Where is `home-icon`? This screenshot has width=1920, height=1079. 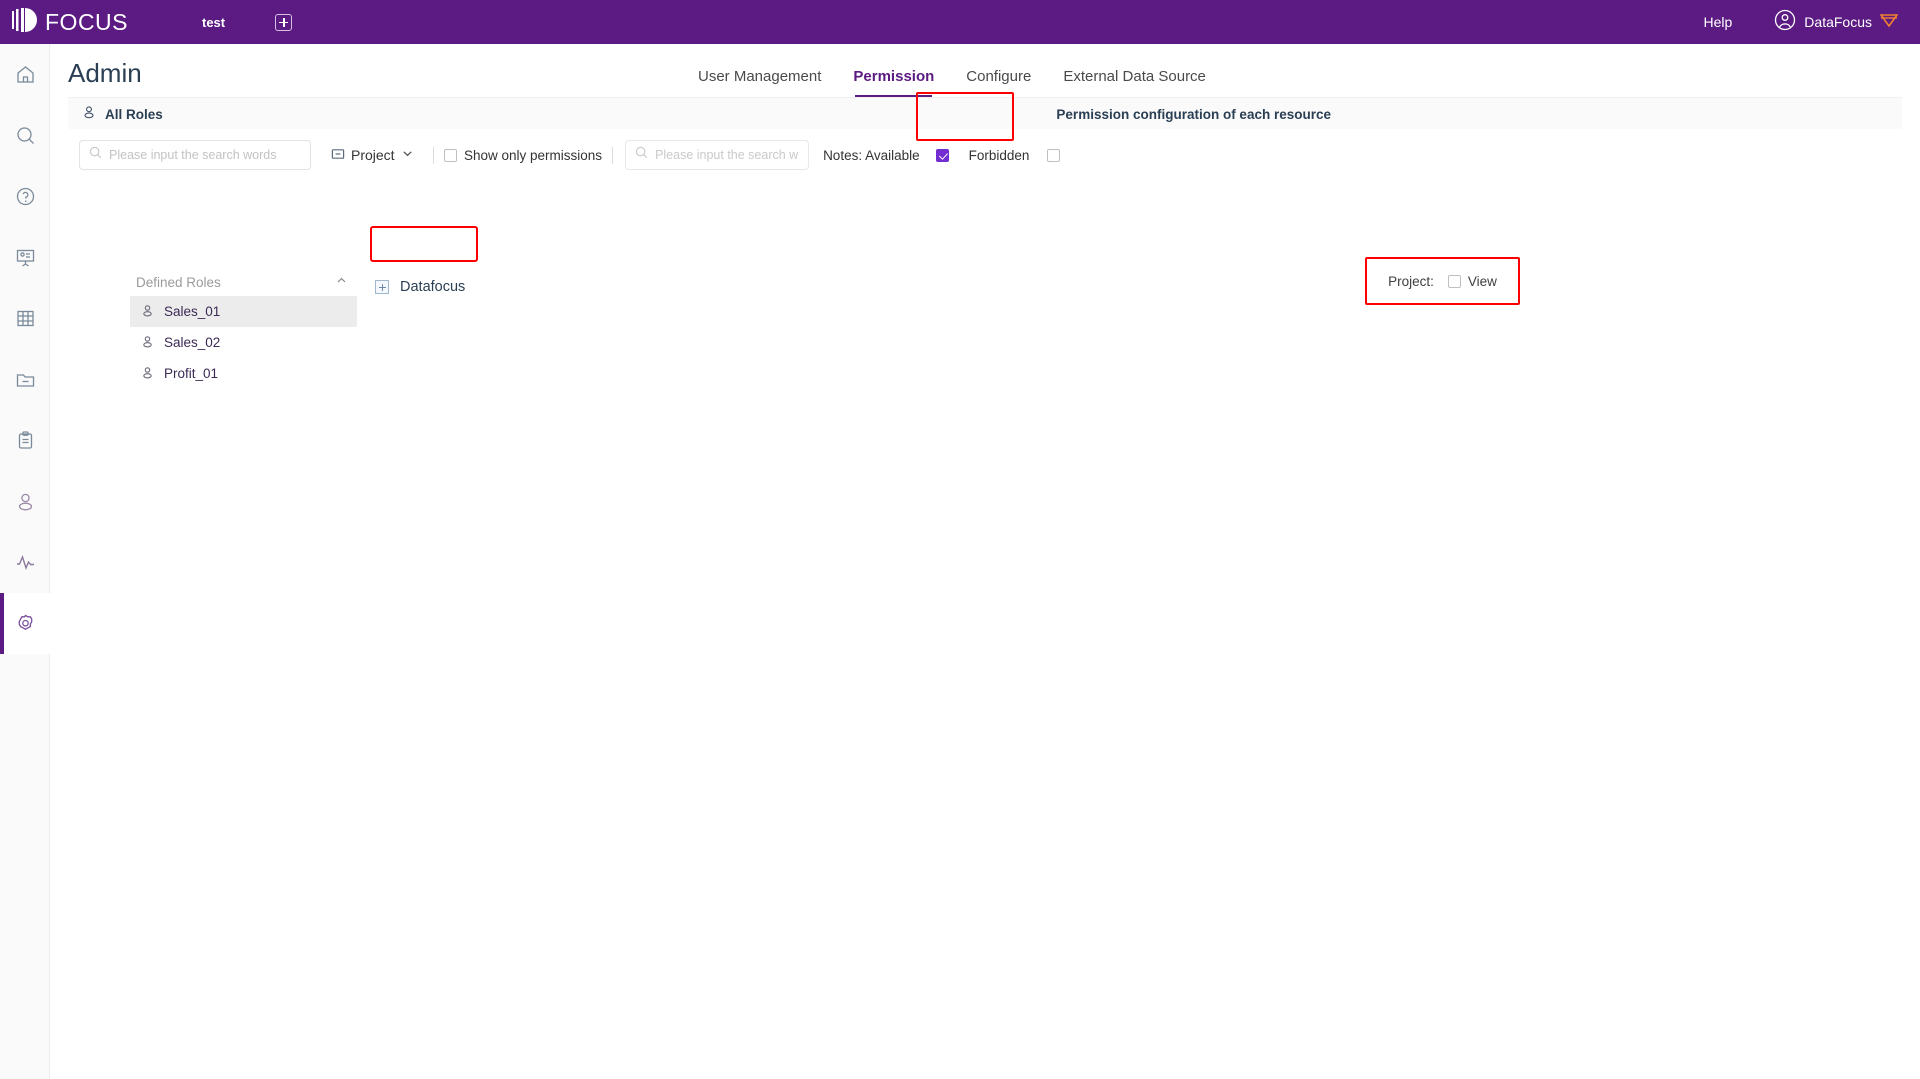
home-icon is located at coordinates (25, 74).